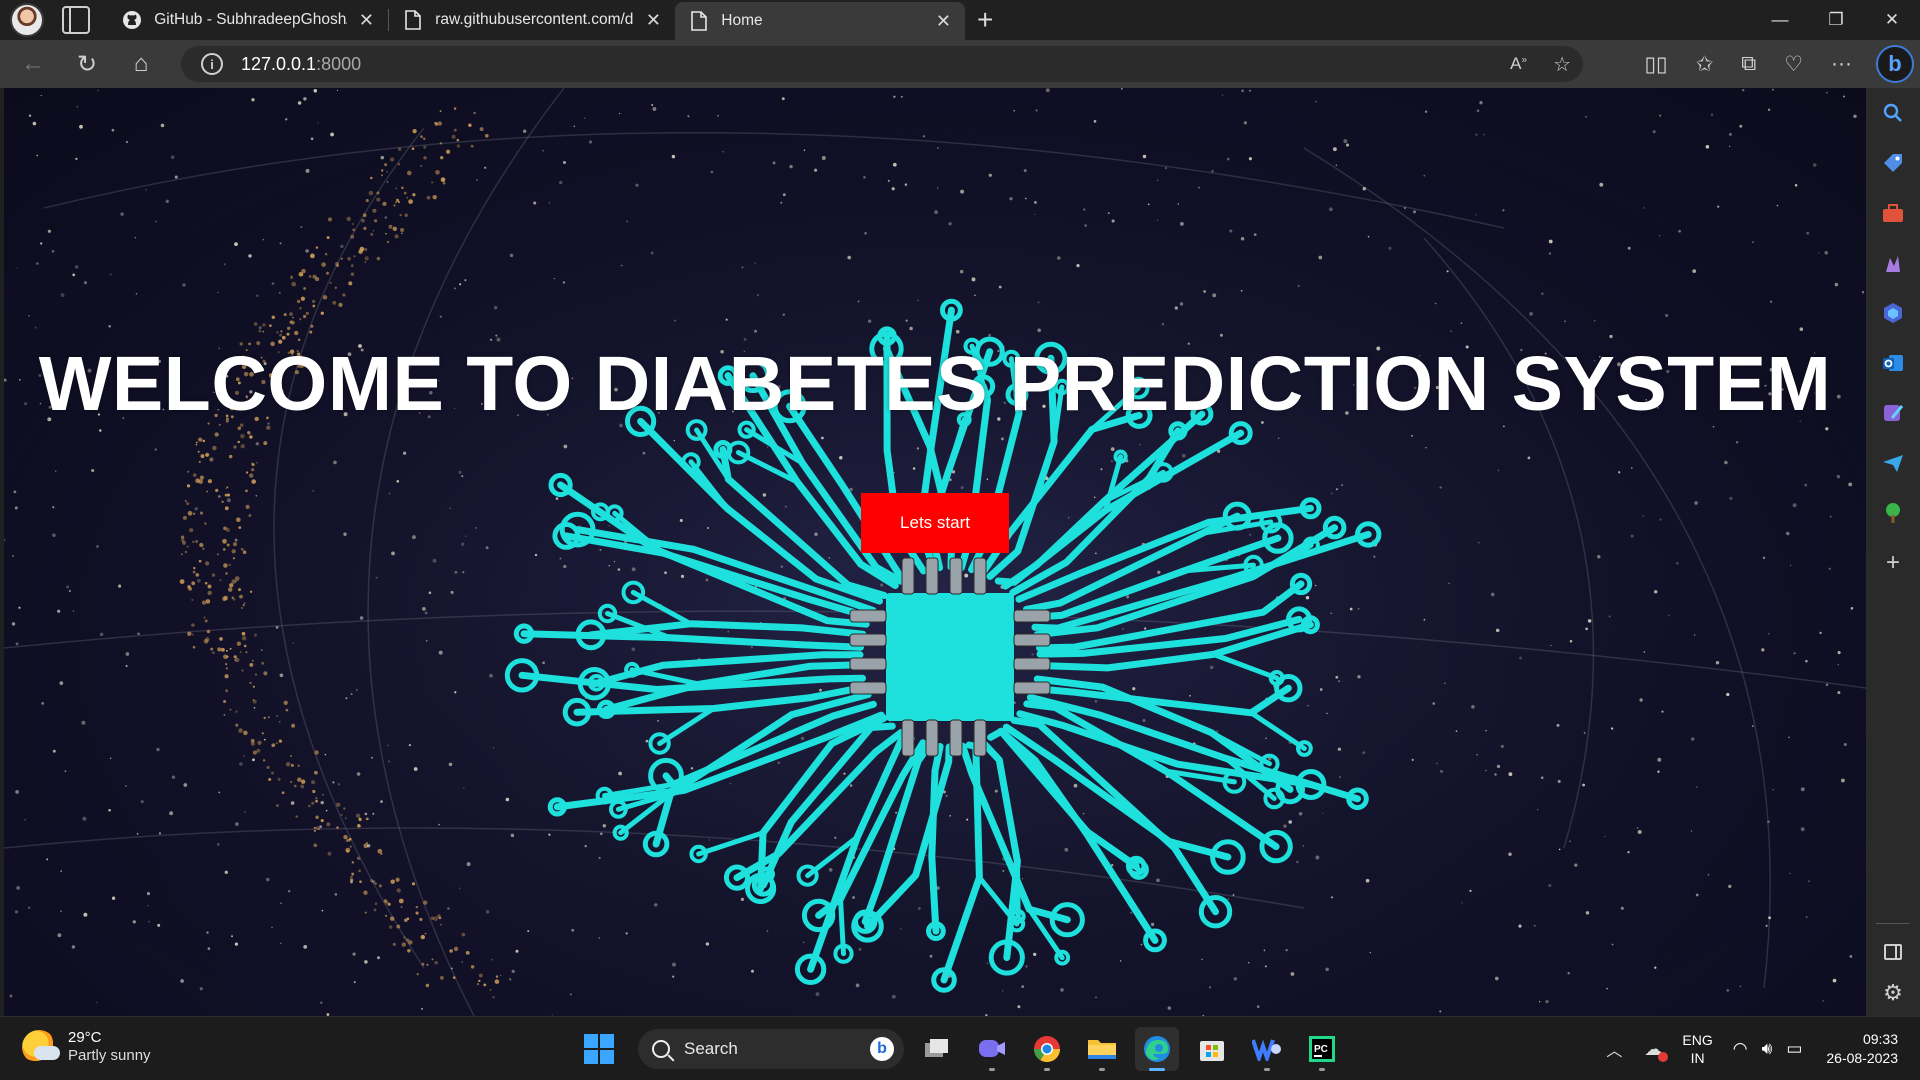 The image size is (1920, 1080). Describe the element at coordinates (76, 20) in the screenshot. I see `tab-actions-icon` at that location.